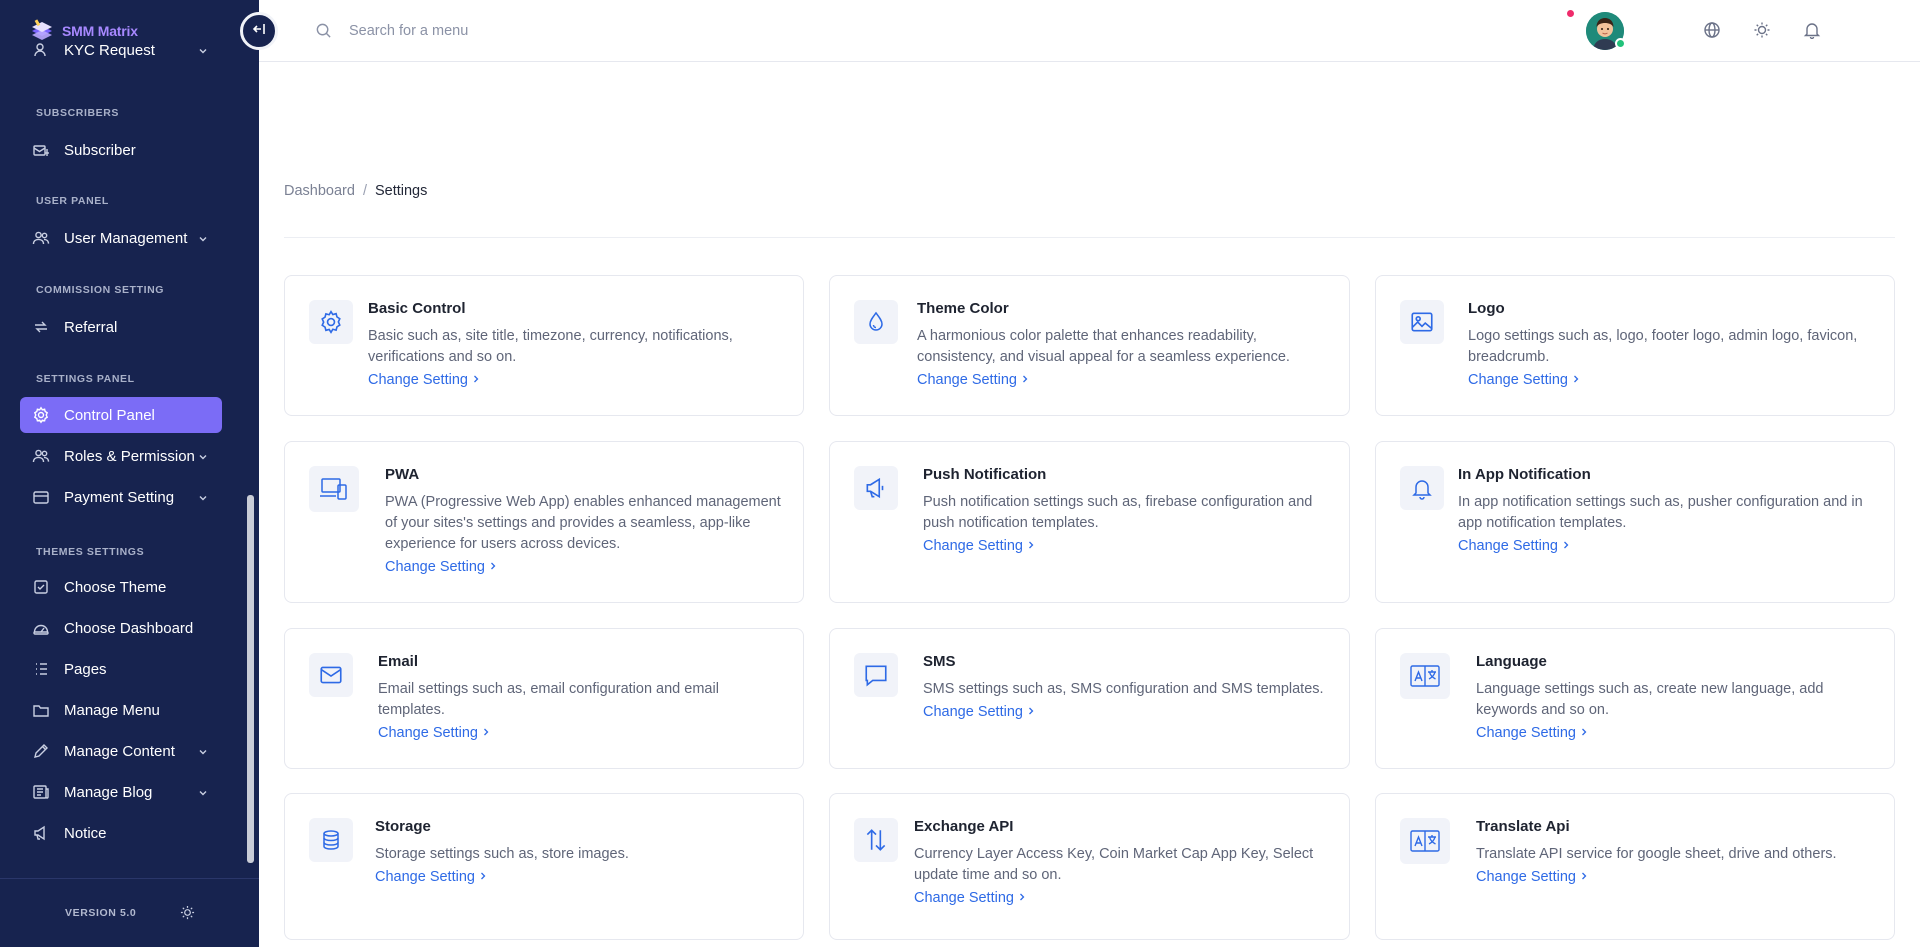 Image resolution: width=1920 pixels, height=947 pixels. What do you see at coordinates (549, 31) in the screenshot?
I see `search-input` at bounding box center [549, 31].